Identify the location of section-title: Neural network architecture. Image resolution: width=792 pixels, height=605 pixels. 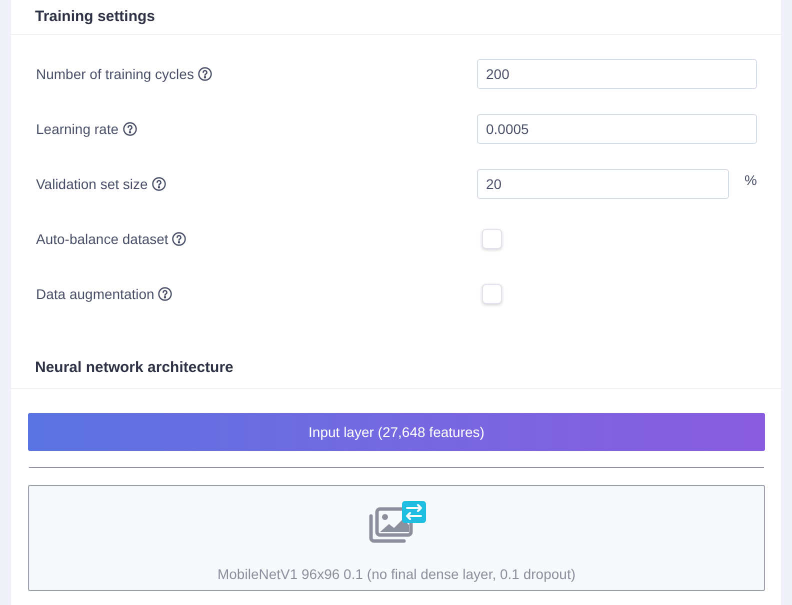
(134, 368).